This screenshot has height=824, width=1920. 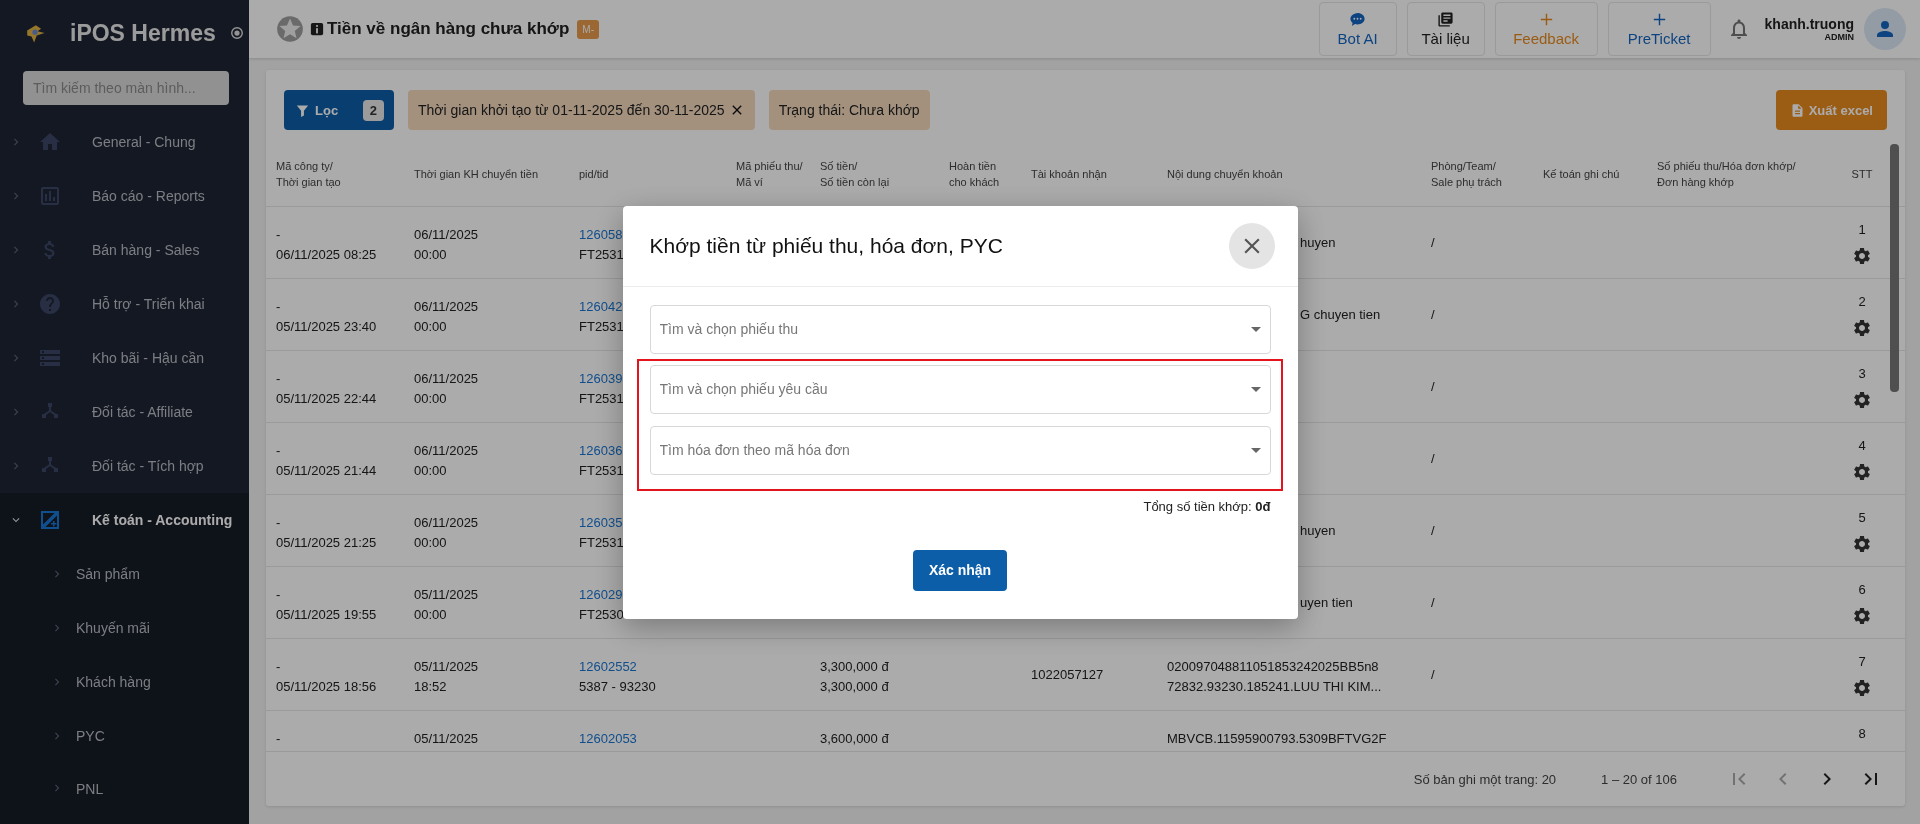 What do you see at coordinates (581, 110) in the screenshot?
I see `filter-chip: Thời gian khởi tạo từ 01-11-2025 đến 30-11-2025` at bounding box center [581, 110].